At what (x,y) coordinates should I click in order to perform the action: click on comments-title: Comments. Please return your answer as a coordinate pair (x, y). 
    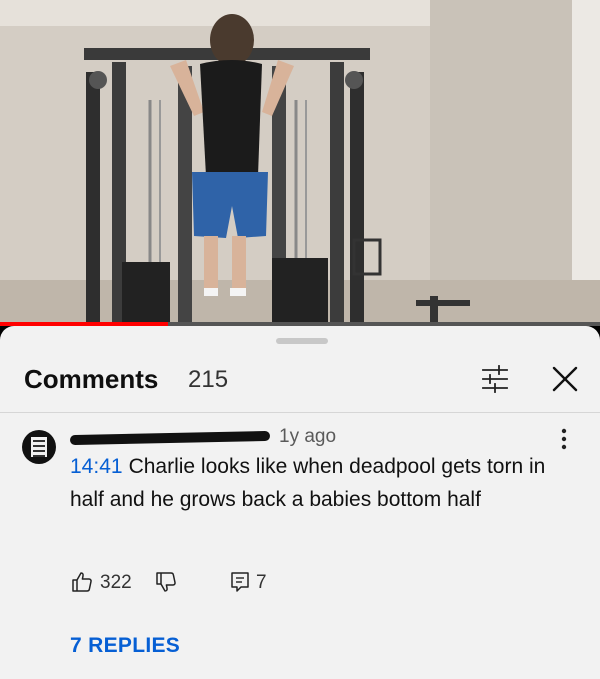
    Looking at the image, I should click on (91, 379).